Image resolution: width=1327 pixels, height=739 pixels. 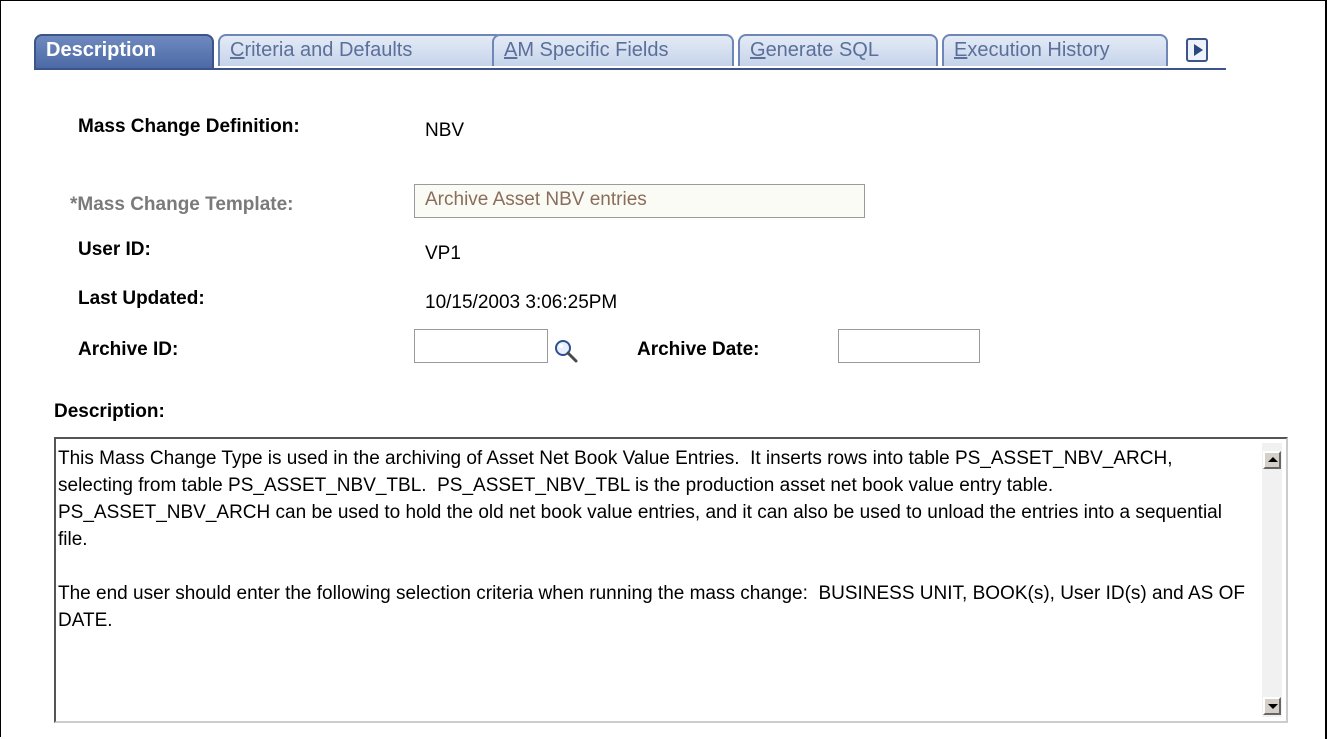 What do you see at coordinates (328, 50) in the screenshot?
I see `tab-label: riteria and Defaults` at bounding box center [328, 50].